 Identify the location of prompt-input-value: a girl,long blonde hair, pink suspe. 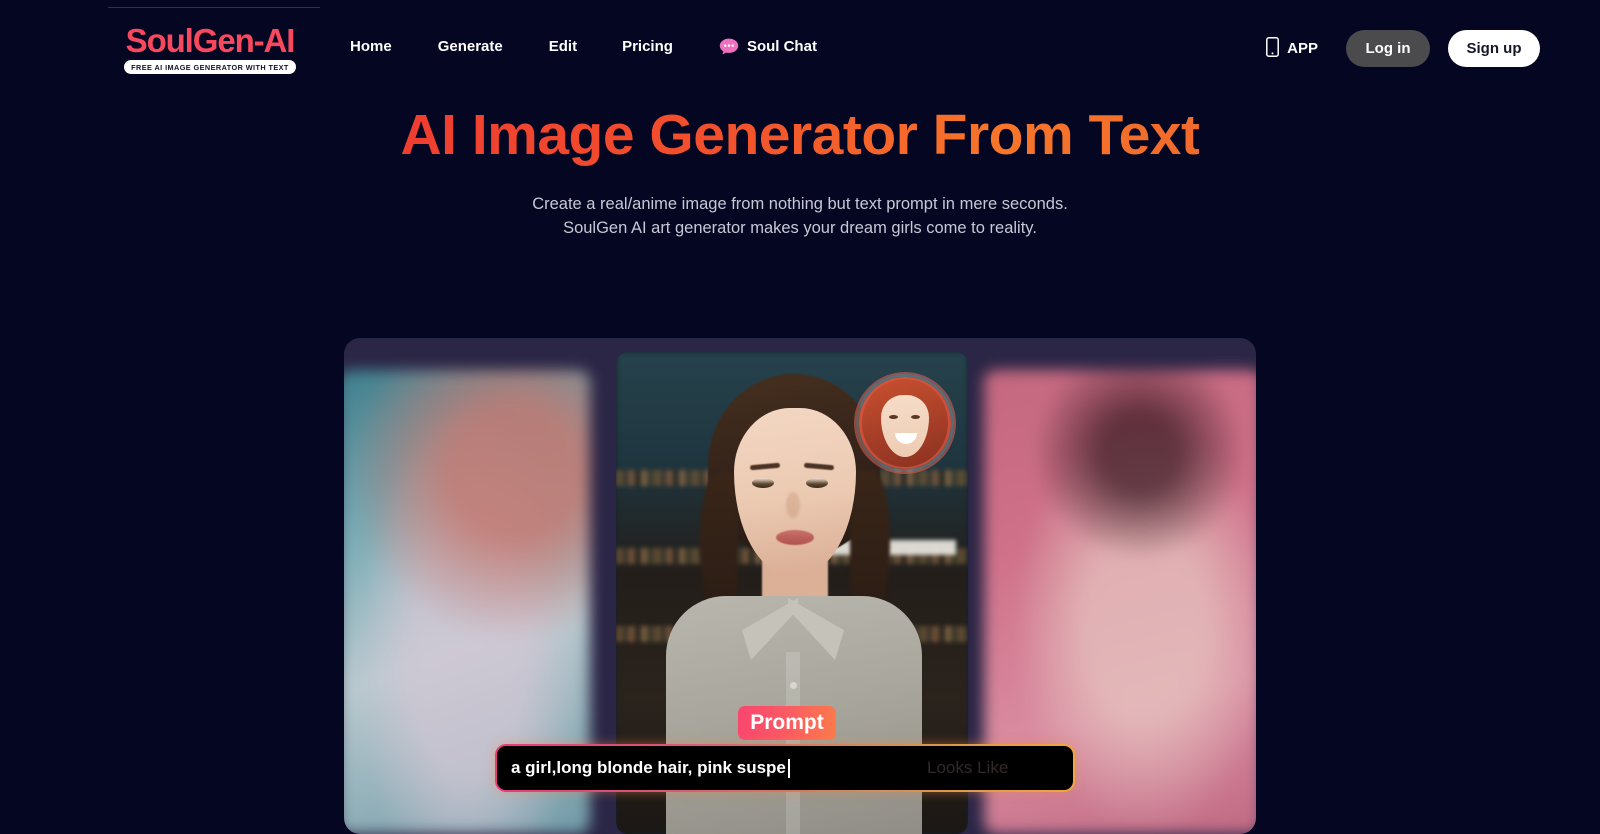
(648, 767).